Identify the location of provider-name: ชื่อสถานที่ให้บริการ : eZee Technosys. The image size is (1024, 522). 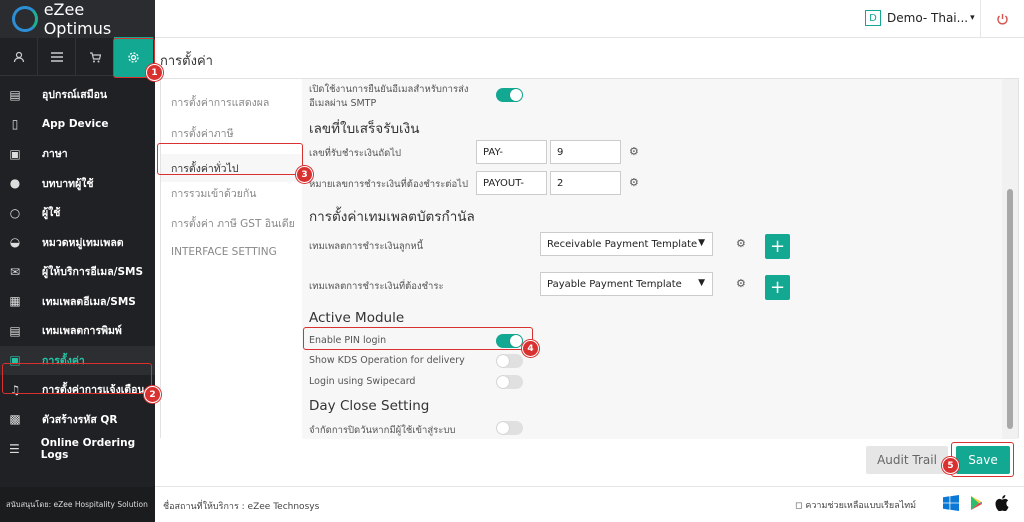
(241, 507).